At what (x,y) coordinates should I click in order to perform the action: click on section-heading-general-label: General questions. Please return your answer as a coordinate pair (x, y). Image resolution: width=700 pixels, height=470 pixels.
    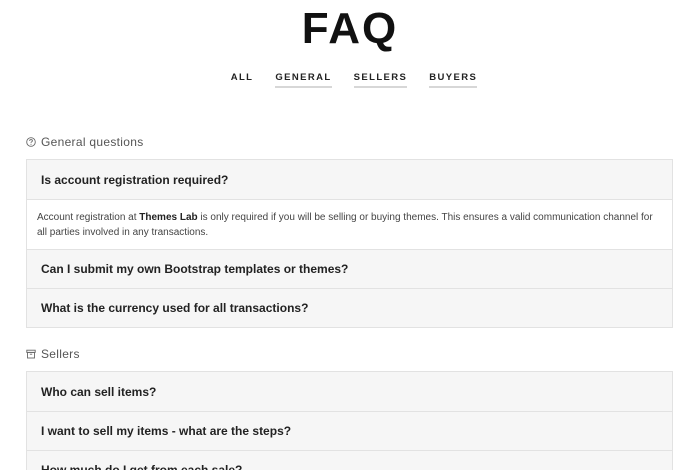
    Looking at the image, I should click on (92, 142).